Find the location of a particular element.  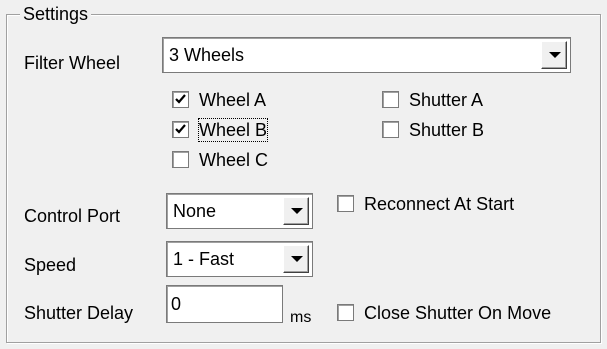

filter-wheel-dropdown-button is located at coordinates (554, 55).